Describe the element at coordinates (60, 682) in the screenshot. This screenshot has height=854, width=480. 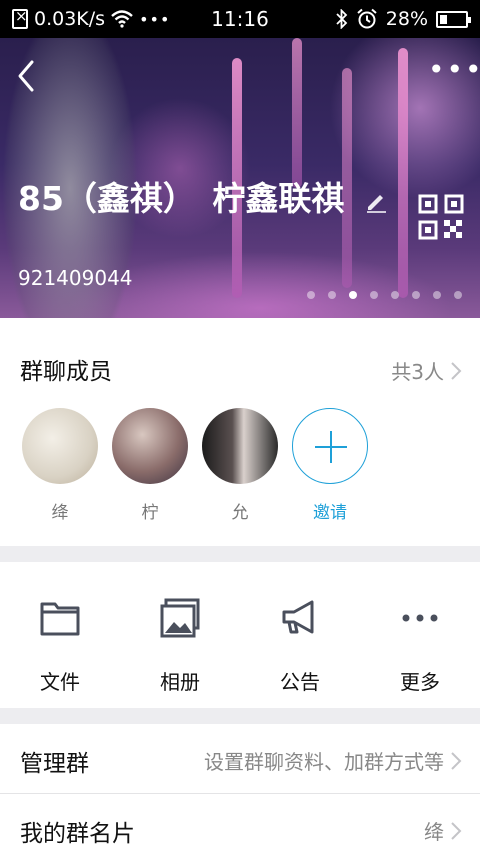
I see `action-files-label: 文件` at that location.